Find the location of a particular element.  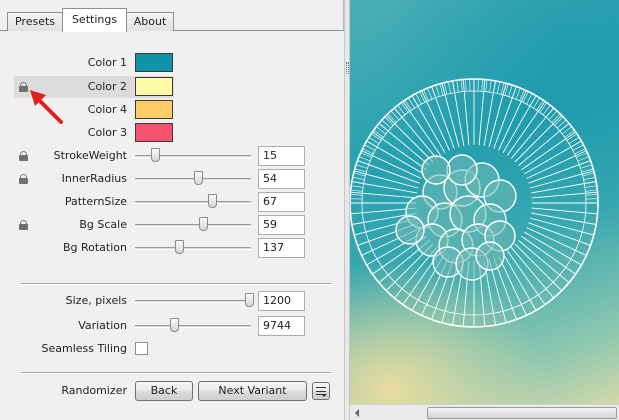

param-label: Bg Scale is located at coordinates (103, 224).